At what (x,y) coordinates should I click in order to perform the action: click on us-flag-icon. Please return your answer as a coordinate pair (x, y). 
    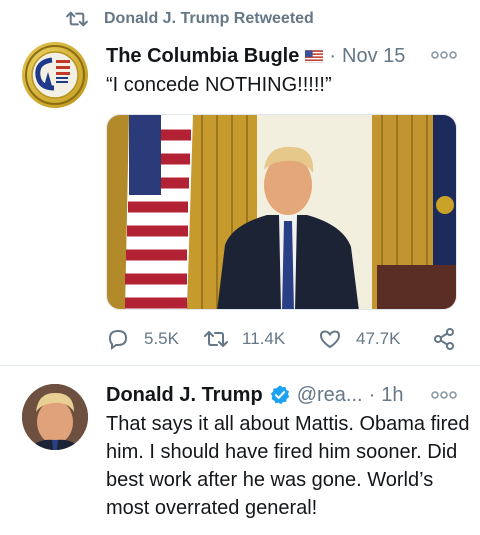
    Looking at the image, I should click on (314, 56).